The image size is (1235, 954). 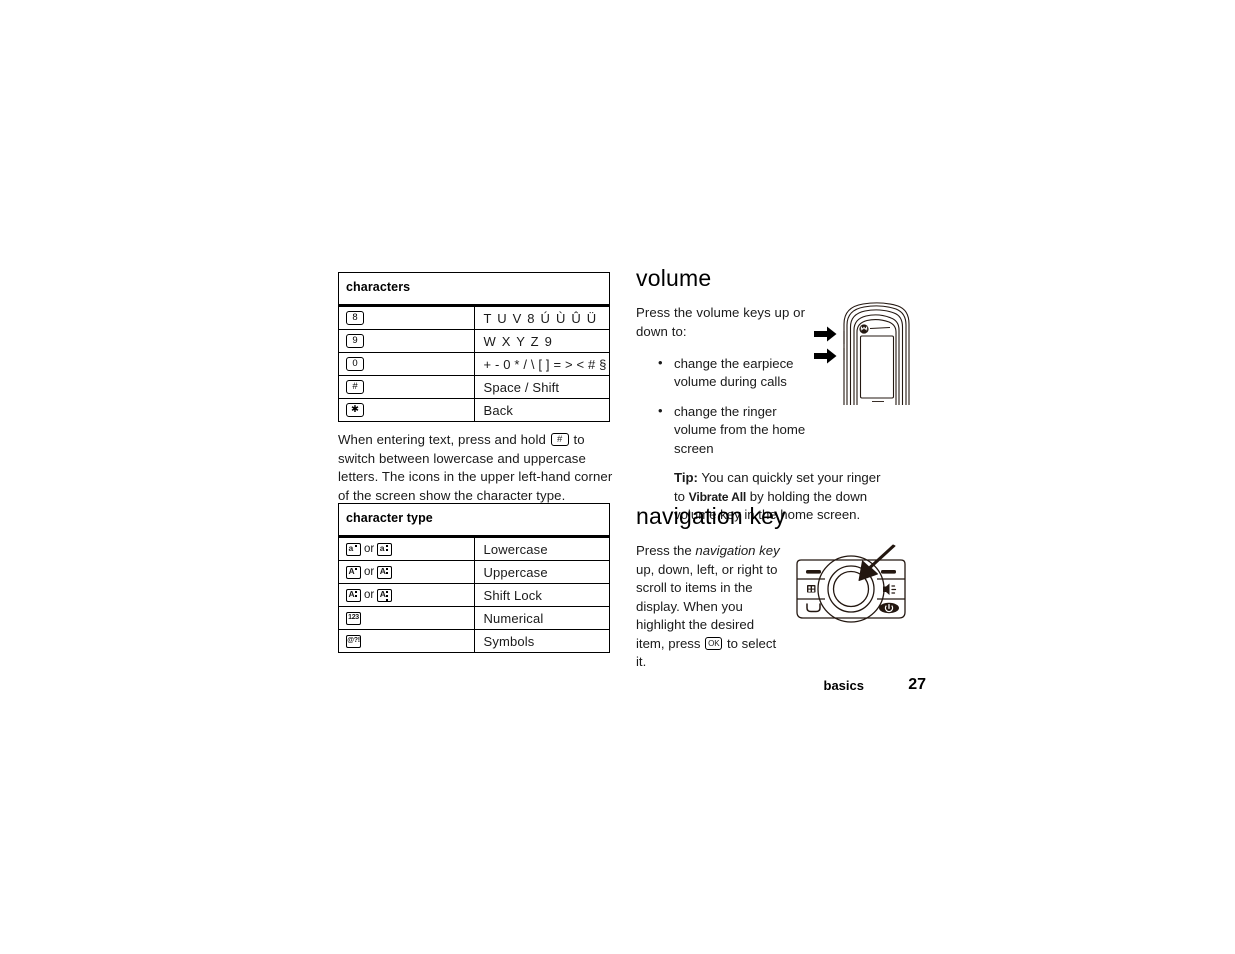 I want to click on key-cell: #, so click(x=406, y=387).